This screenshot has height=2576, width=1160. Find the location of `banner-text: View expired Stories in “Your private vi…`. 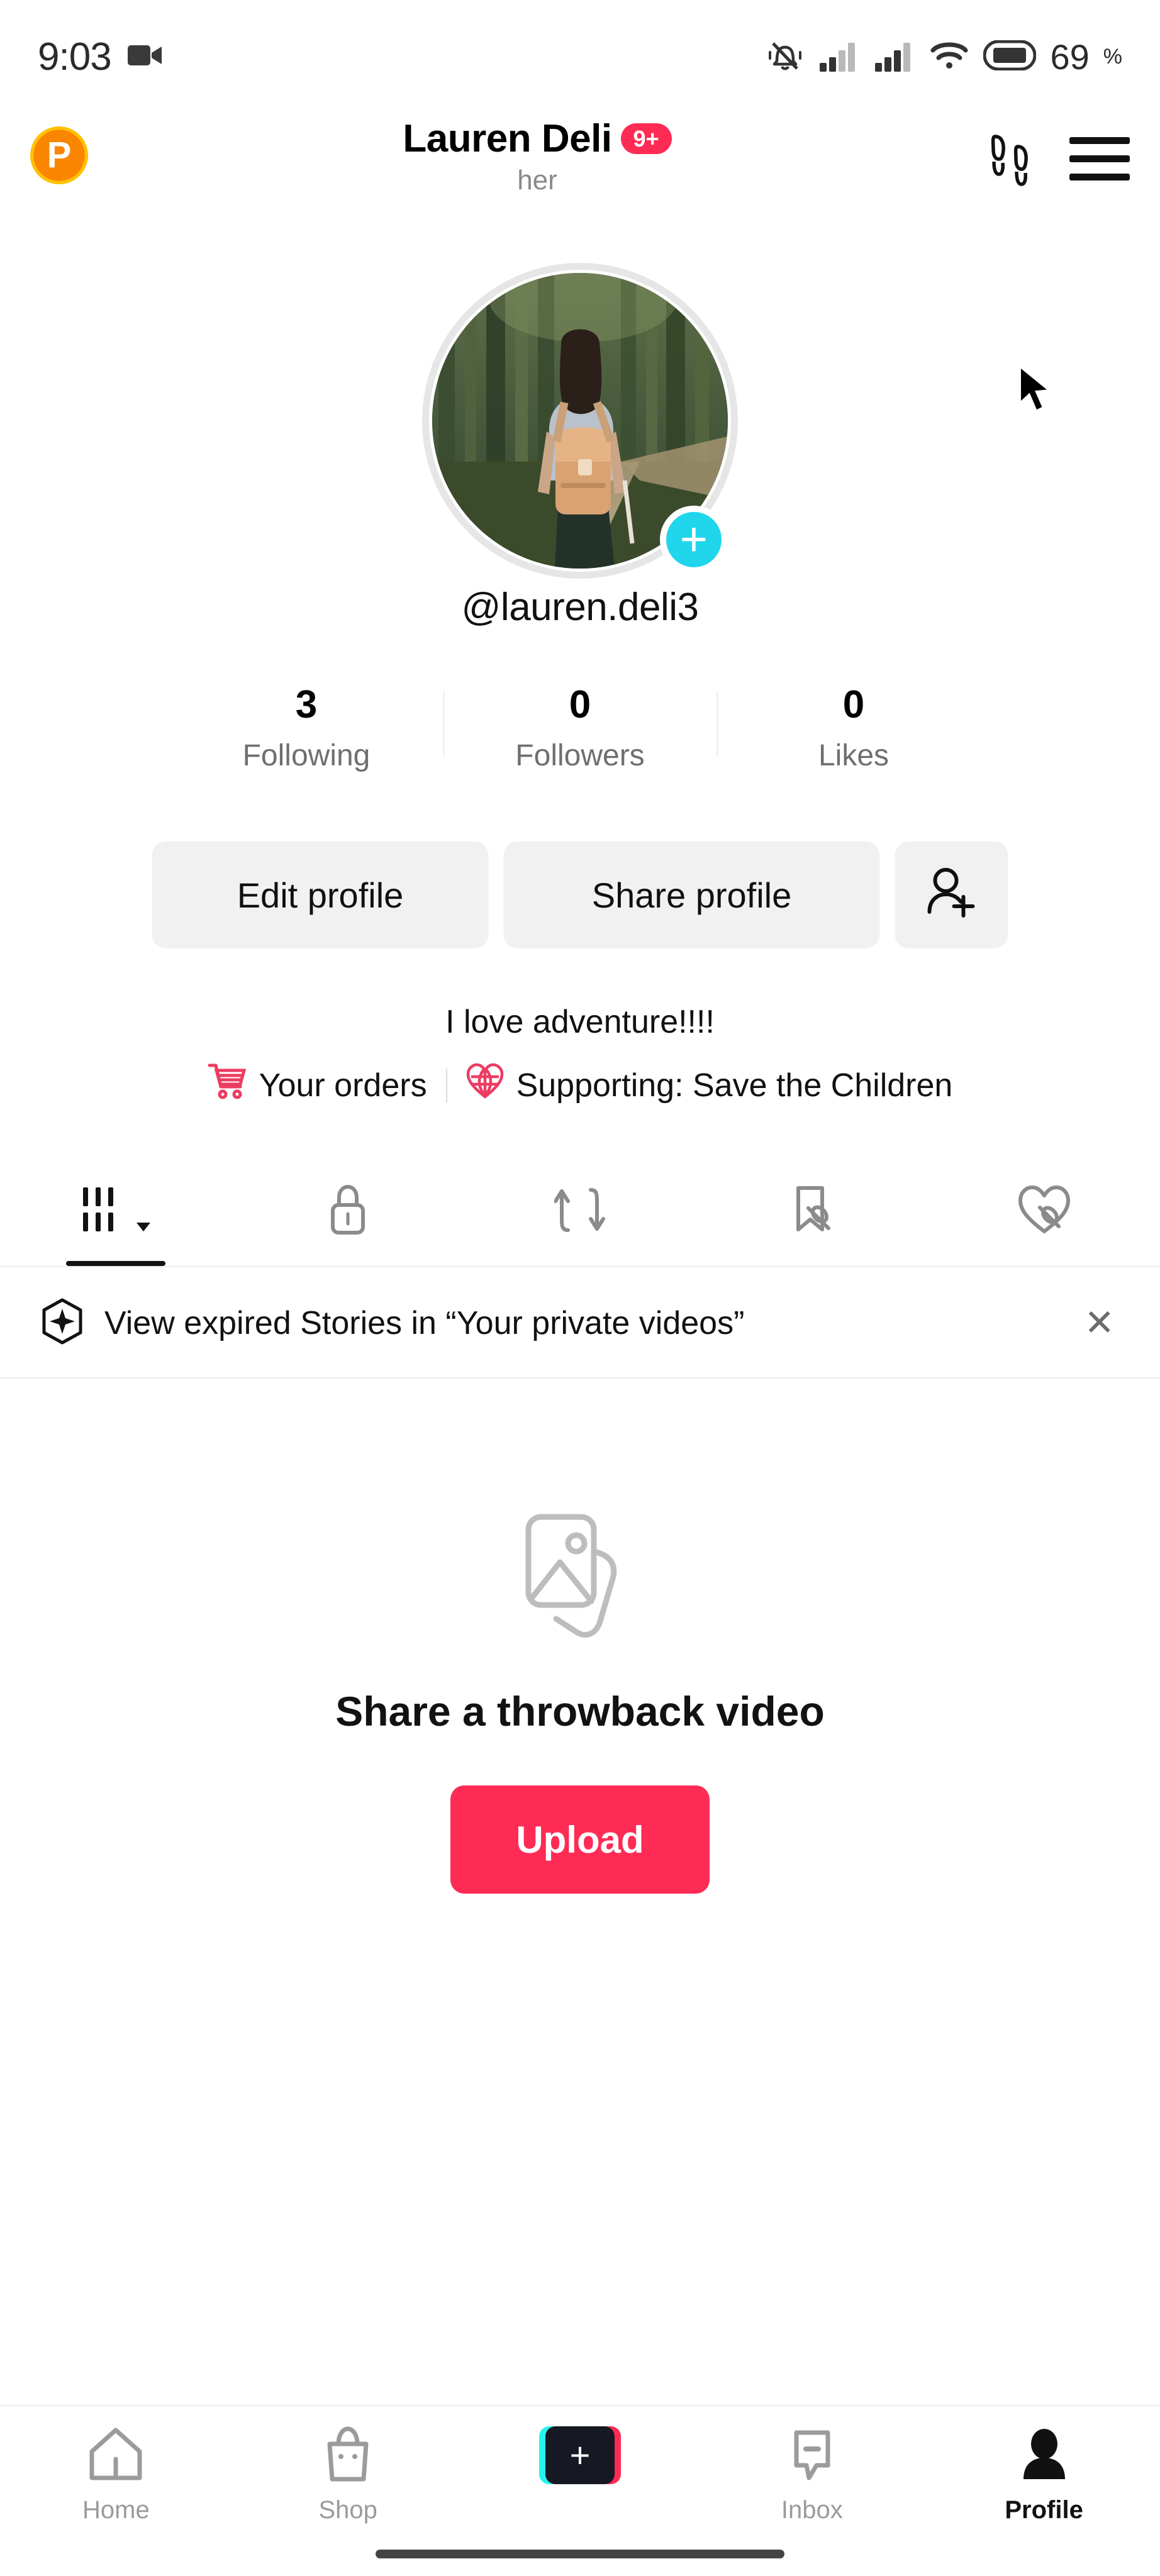

banner-text: View expired Stories in “Your private vi… is located at coordinates (425, 1322).